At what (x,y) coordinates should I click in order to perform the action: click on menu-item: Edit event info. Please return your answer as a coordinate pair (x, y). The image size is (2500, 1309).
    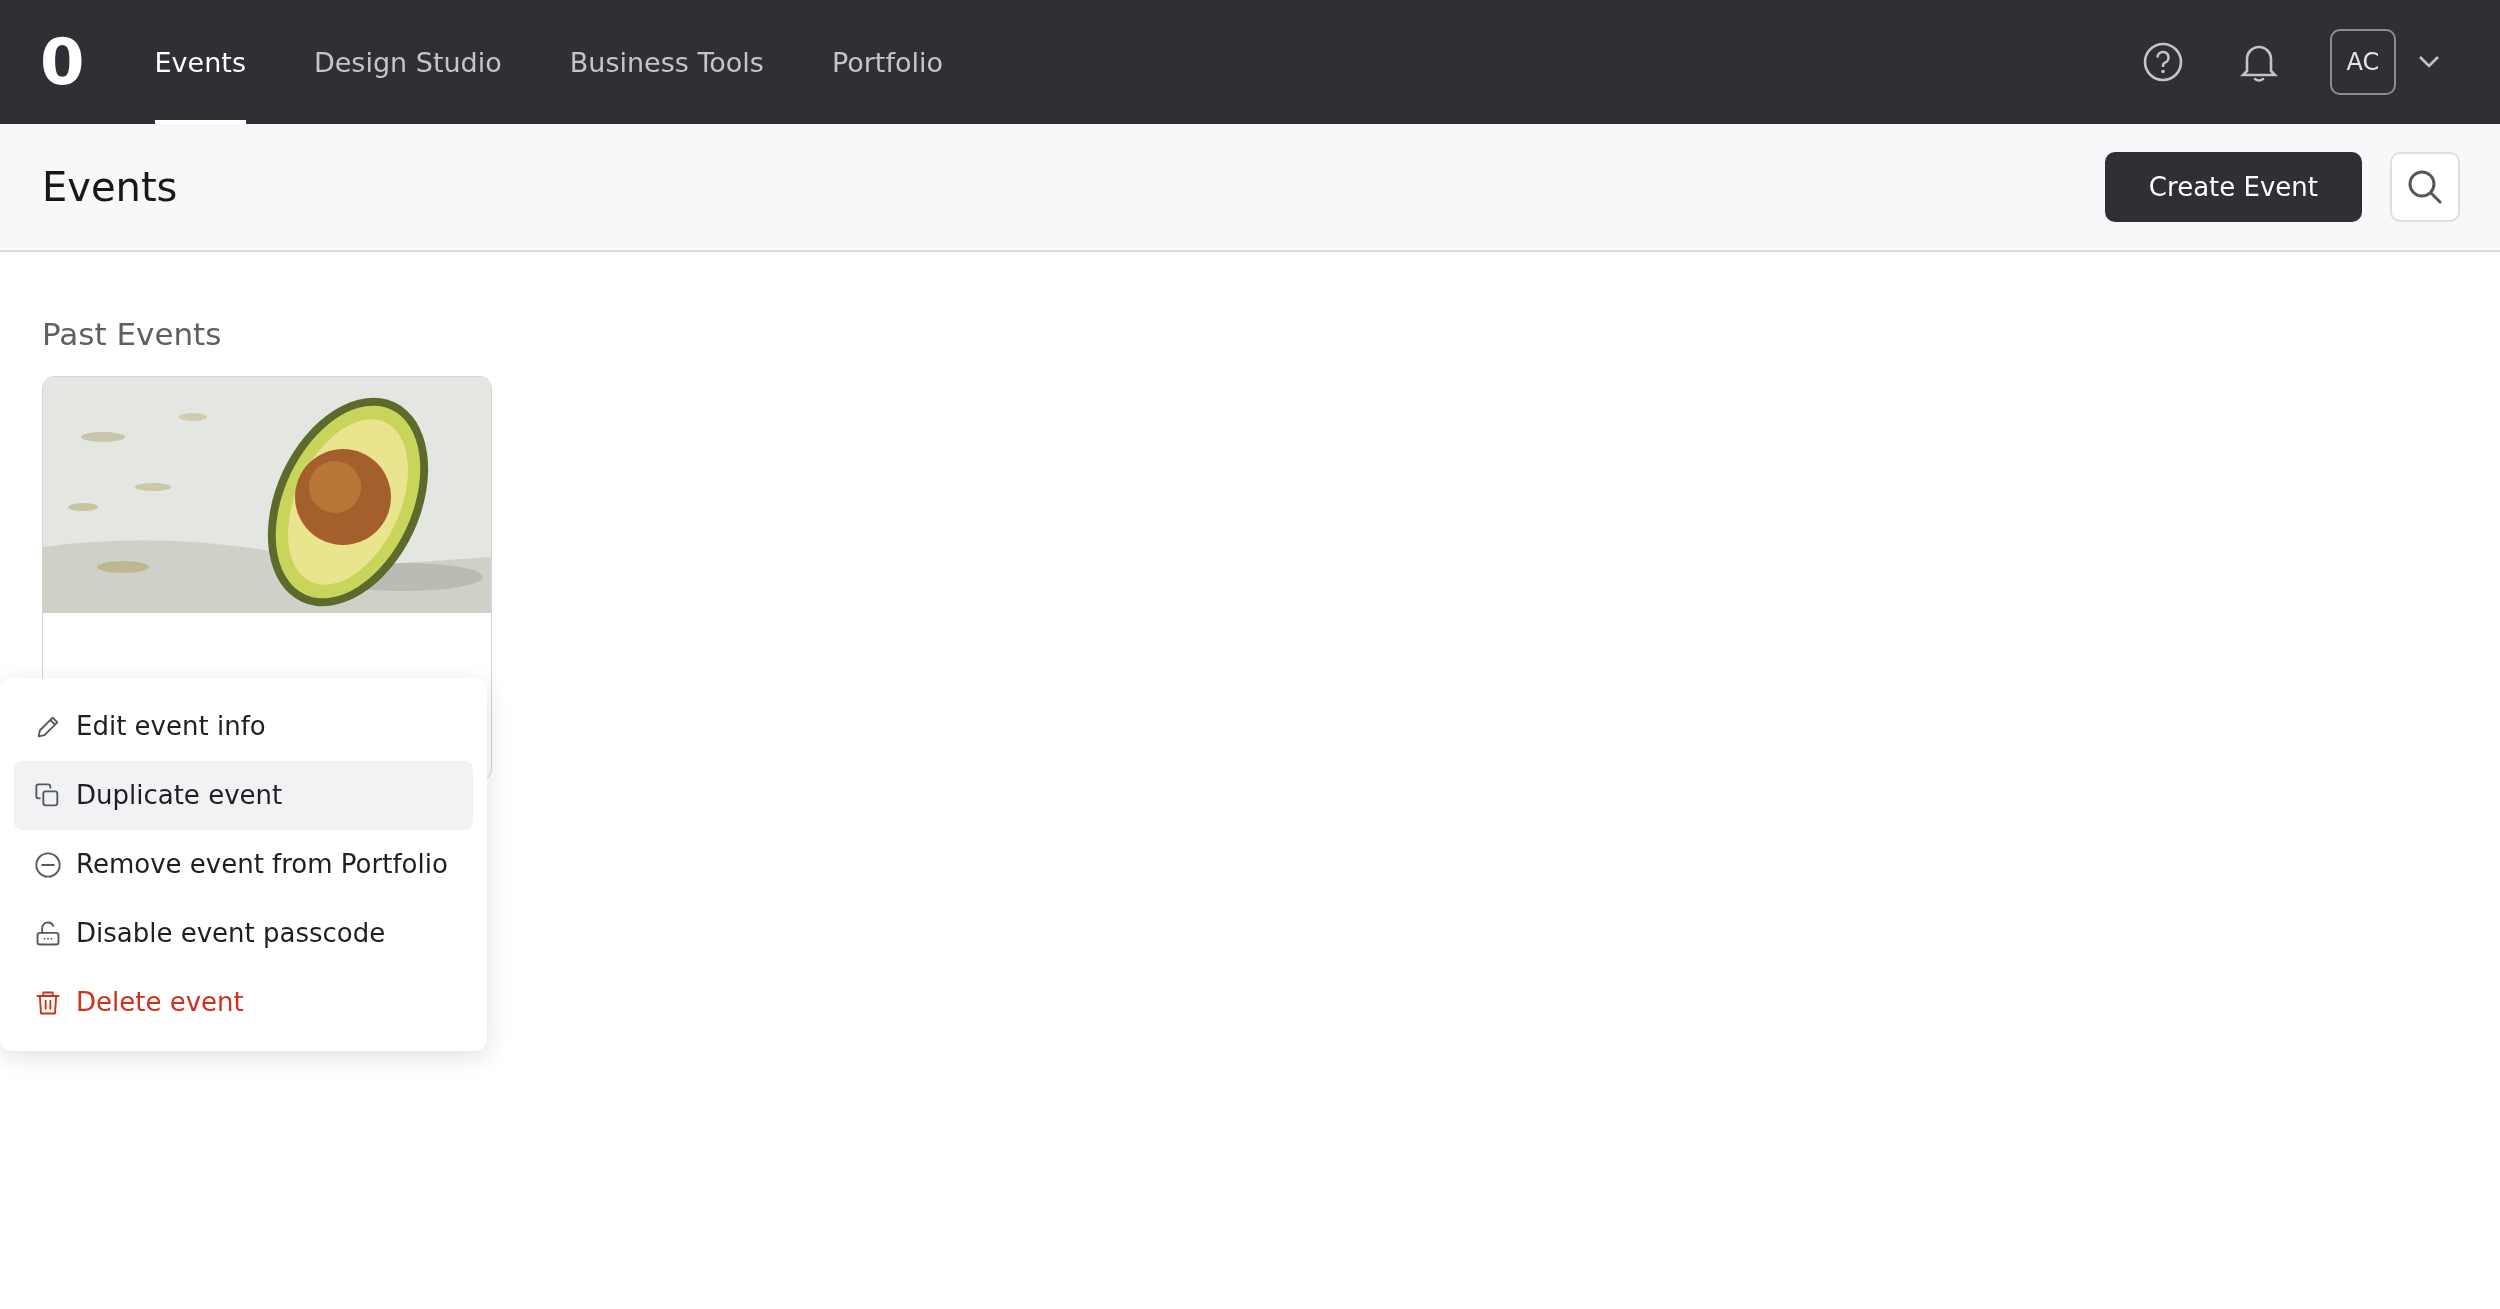
    Looking at the image, I should click on (243, 726).